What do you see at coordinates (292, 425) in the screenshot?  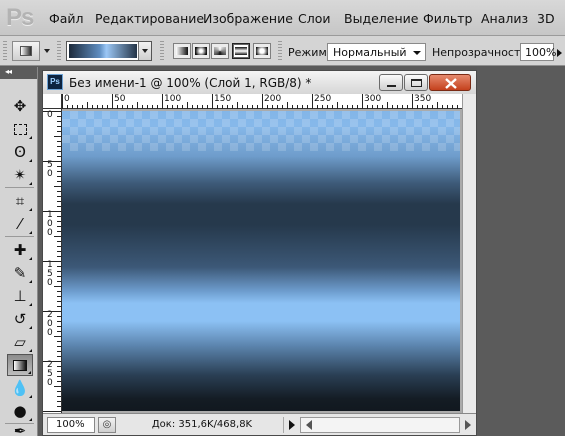 I see `status-menu-arrow-icon` at bounding box center [292, 425].